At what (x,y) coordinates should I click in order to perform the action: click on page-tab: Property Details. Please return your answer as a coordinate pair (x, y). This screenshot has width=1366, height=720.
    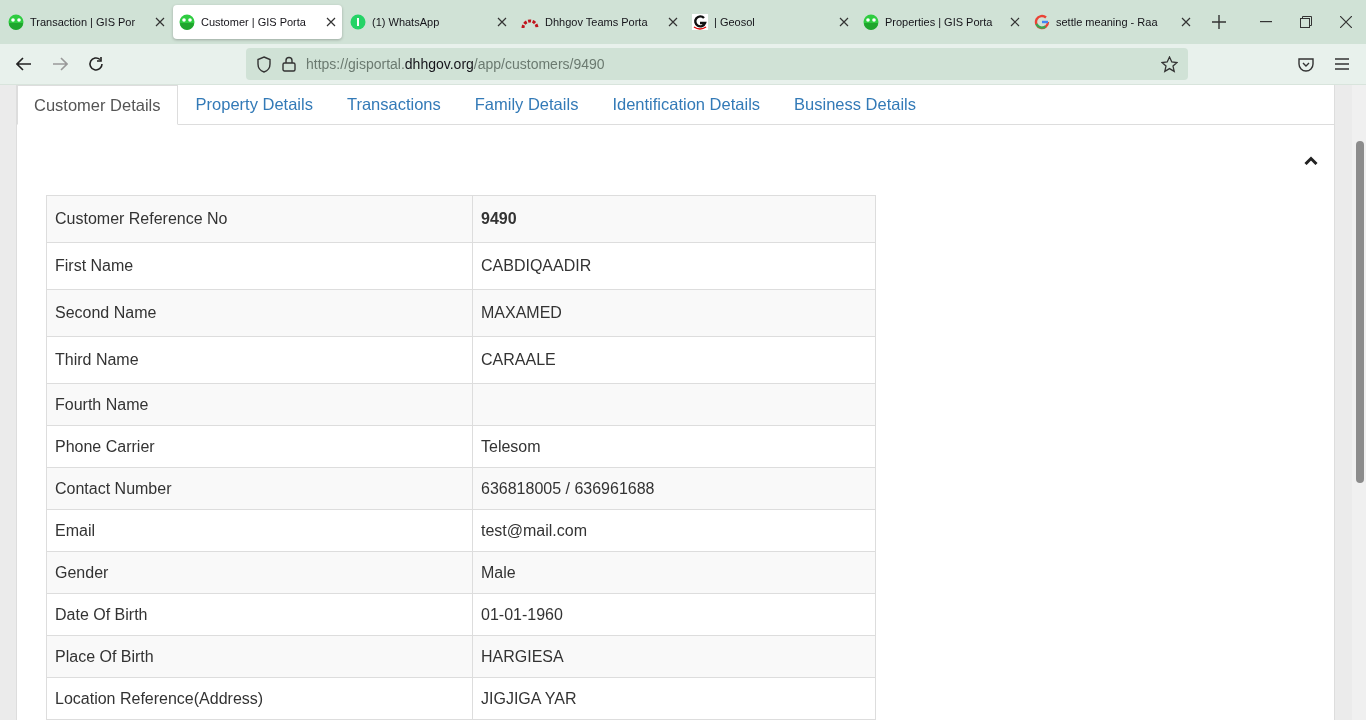
    Looking at the image, I should click on (254, 104).